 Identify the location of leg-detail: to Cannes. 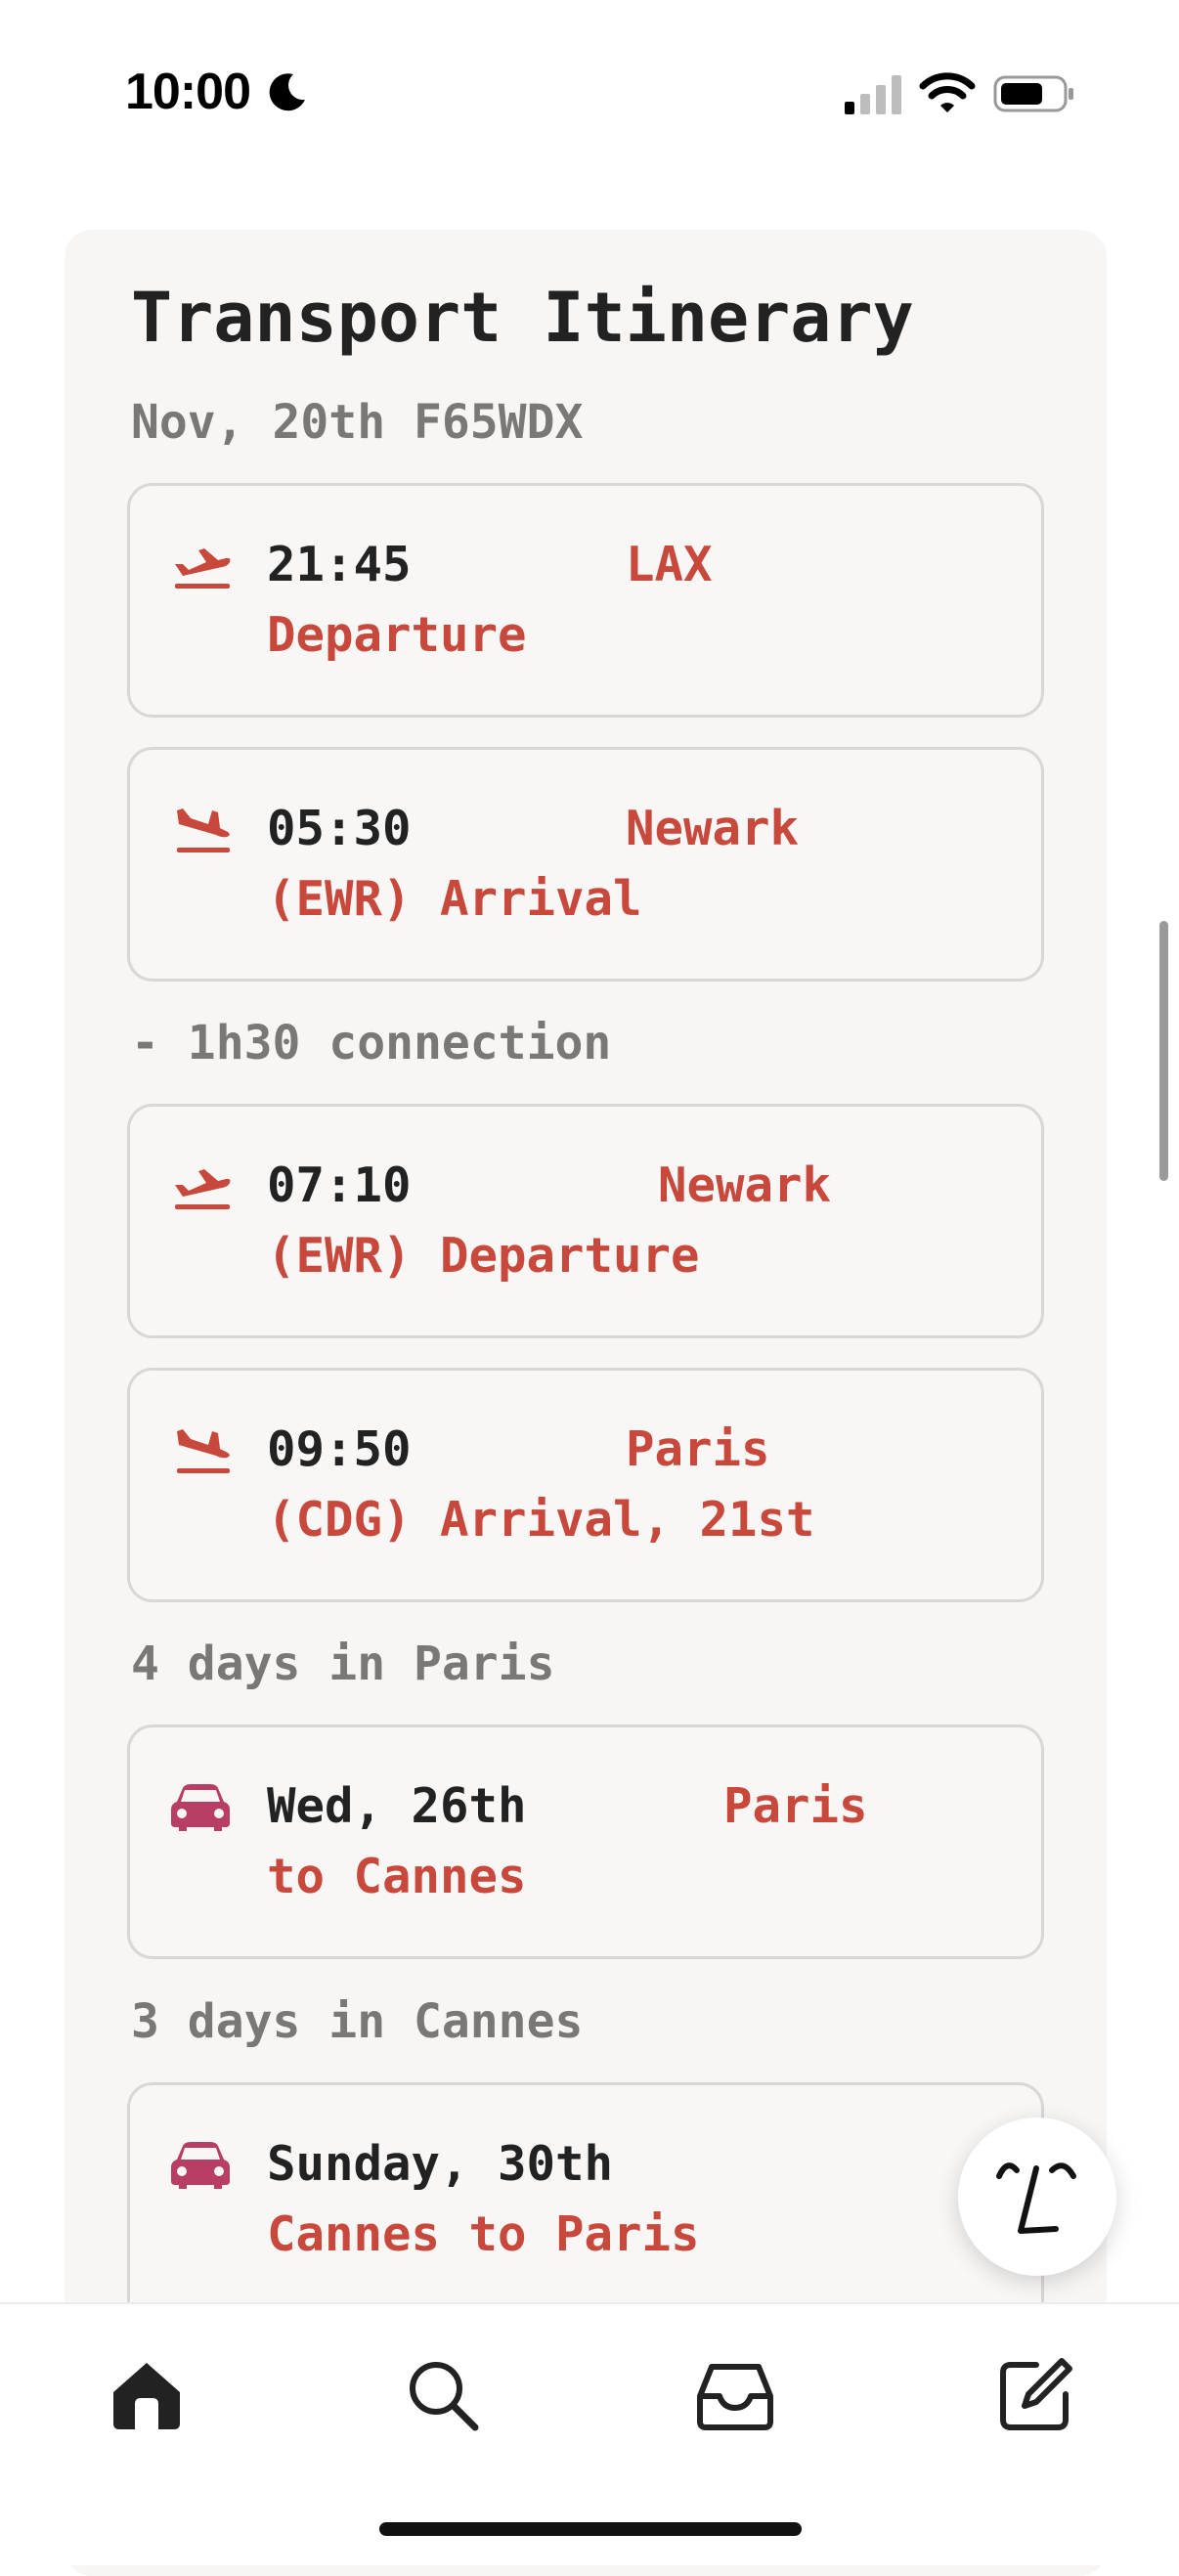
(397, 1876).